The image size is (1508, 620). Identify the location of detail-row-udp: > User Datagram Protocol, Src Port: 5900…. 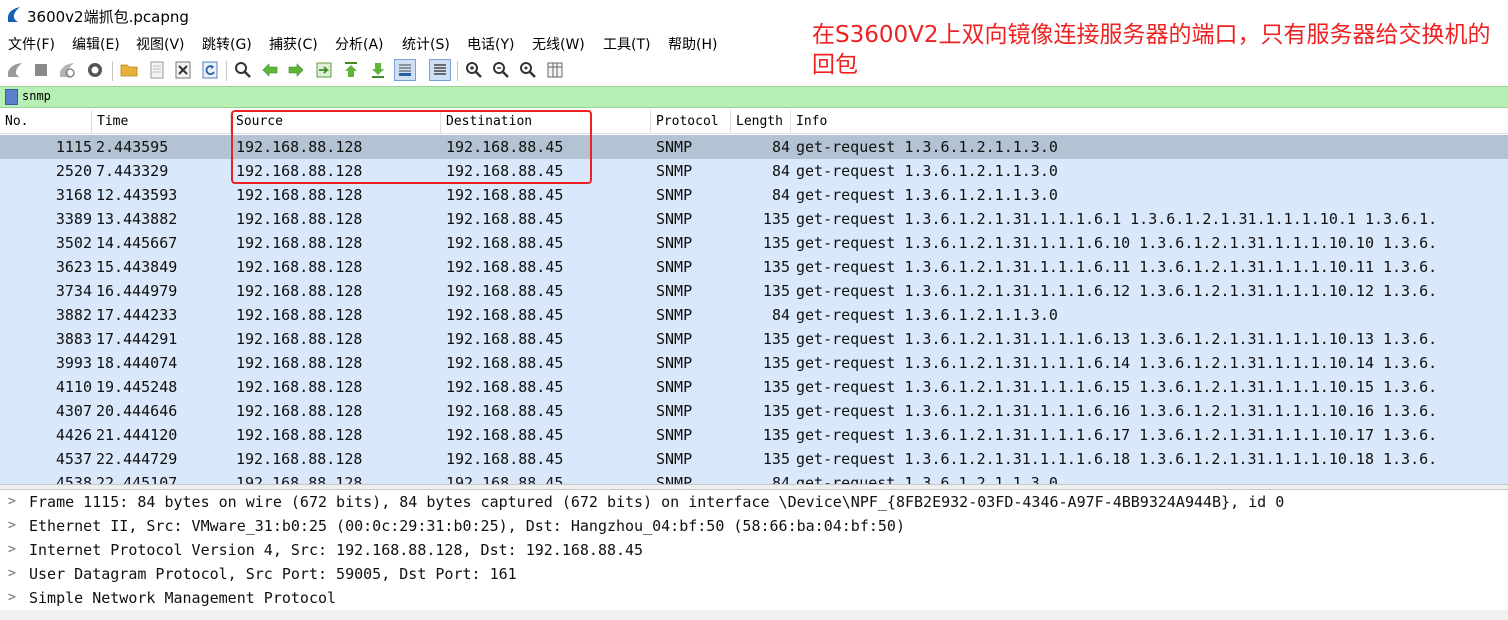
(754, 574).